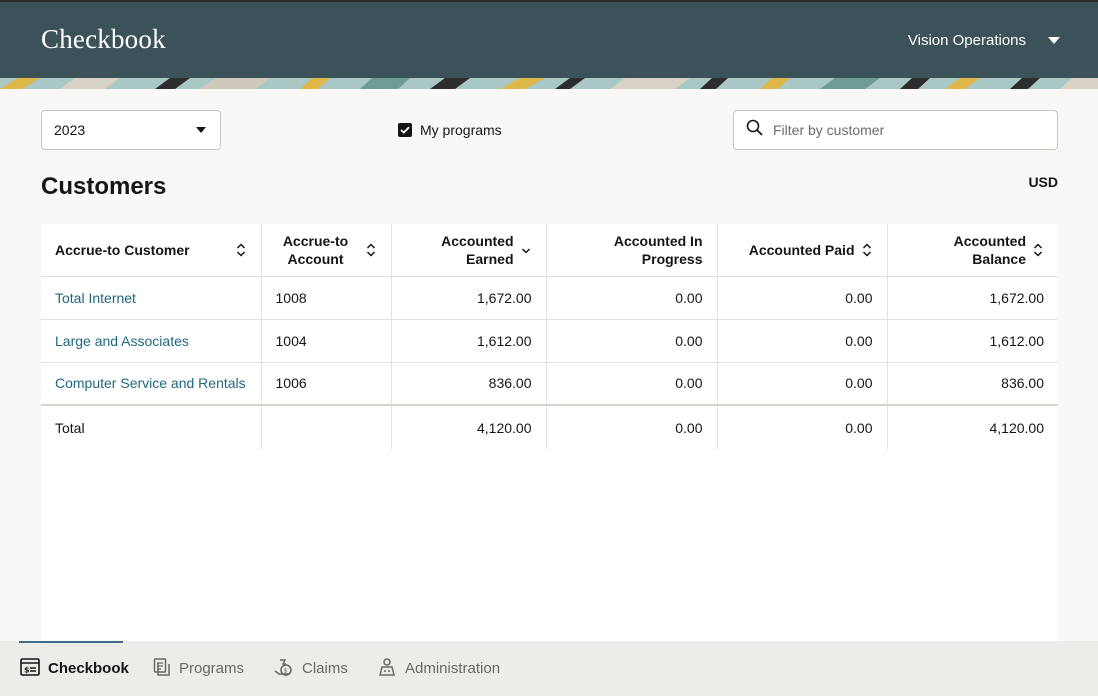 Image resolution: width=1098 pixels, height=696 pixels. What do you see at coordinates (468, 298) in the screenshot?
I see `earned-cell: 1,672.00` at bounding box center [468, 298].